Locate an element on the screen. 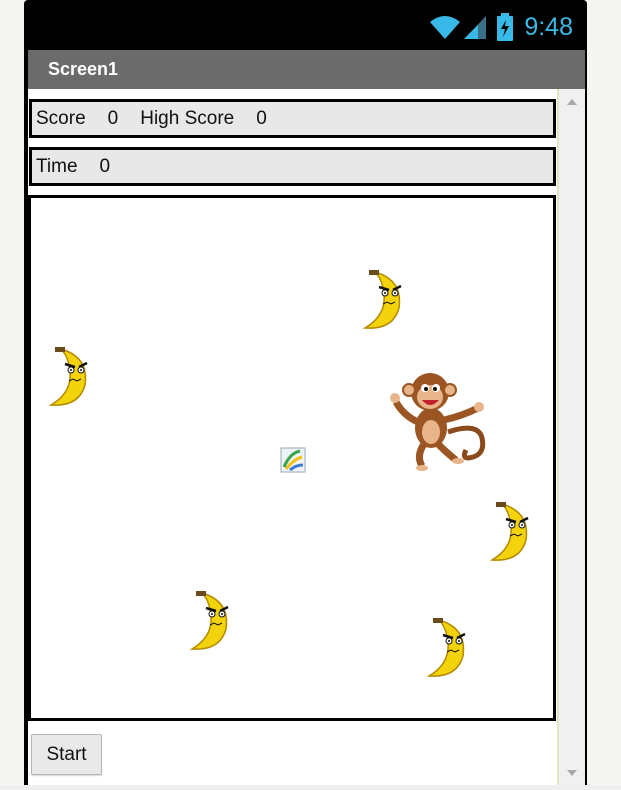  scroll-up-icon is located at coordinates (572, 102).